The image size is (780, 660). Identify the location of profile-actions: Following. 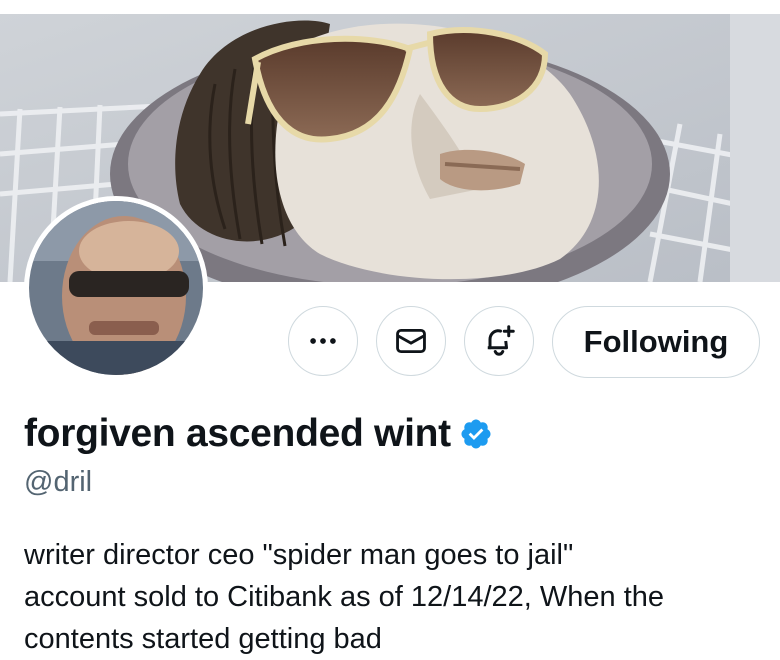
(390, 342).